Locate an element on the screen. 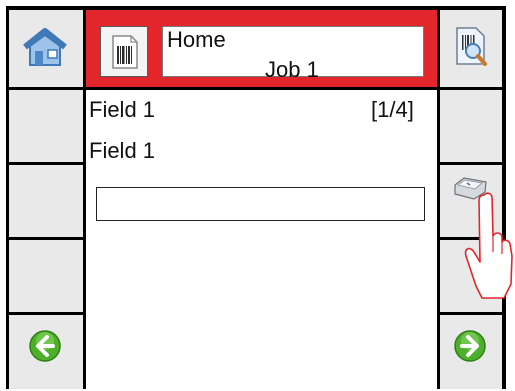  barcode-job-icon is located at coordinates (125, 52).